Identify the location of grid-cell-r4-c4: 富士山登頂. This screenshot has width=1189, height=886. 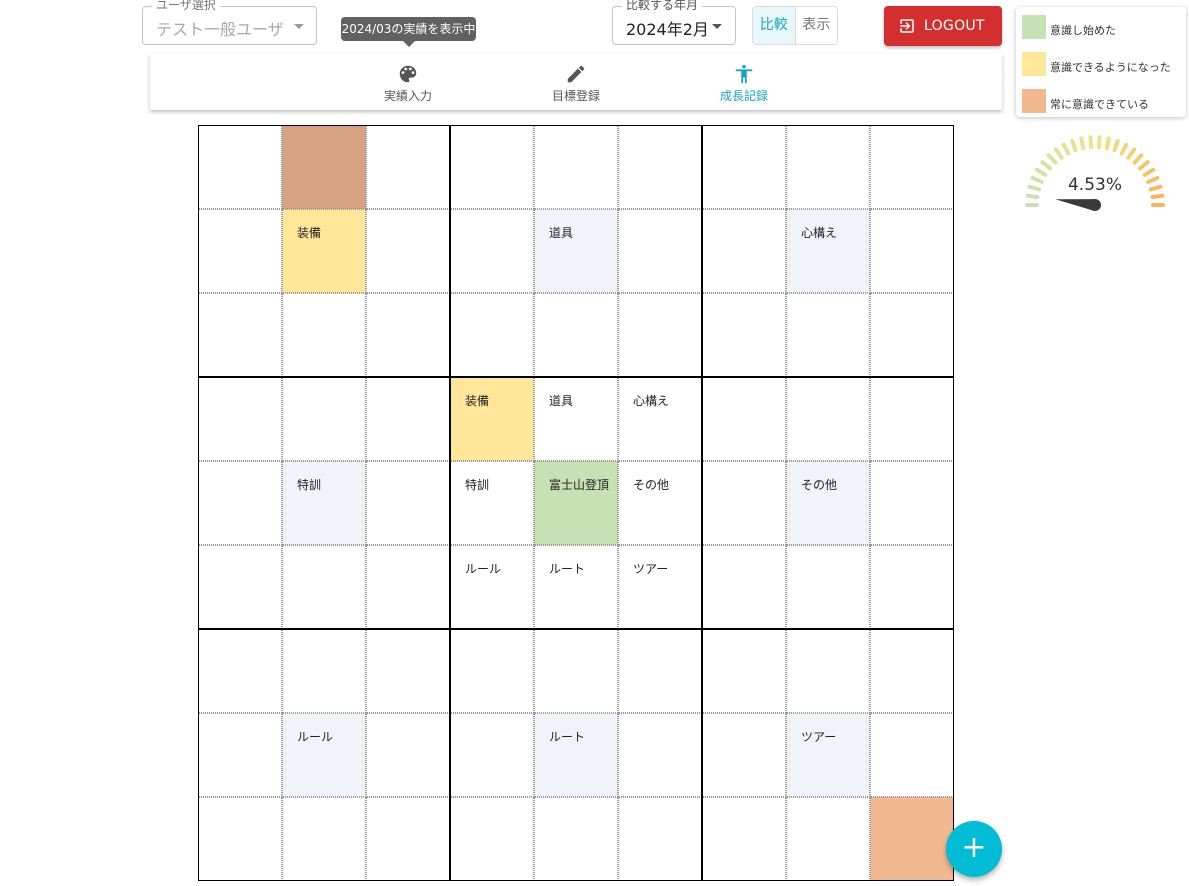
(576, 503).